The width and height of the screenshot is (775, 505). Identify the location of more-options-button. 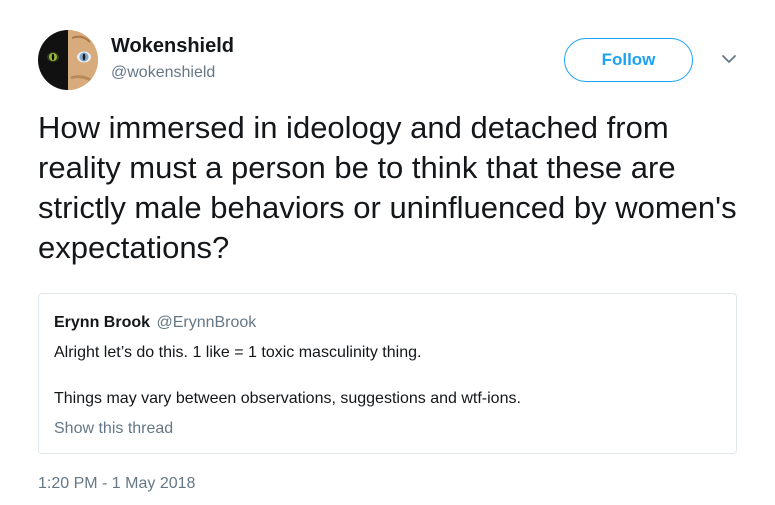
(729, 59).